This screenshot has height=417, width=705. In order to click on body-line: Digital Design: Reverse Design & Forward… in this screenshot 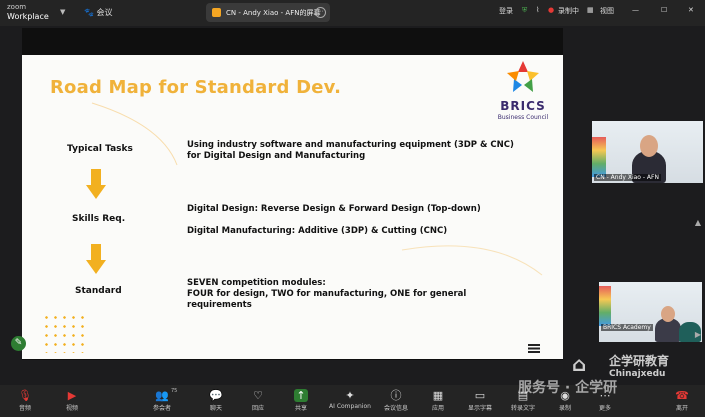, I will do `click(334, 209)`.